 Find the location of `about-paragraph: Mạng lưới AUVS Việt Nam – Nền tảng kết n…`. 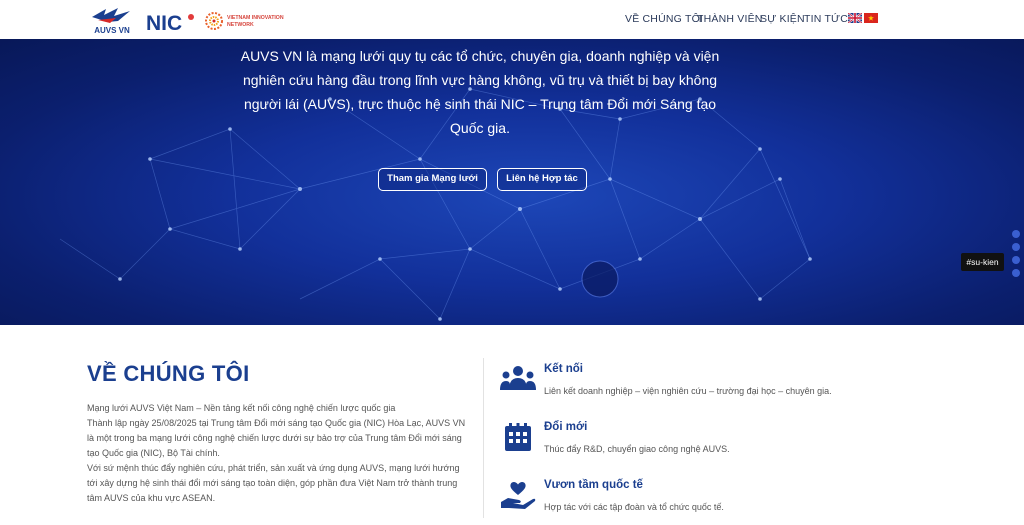

about-paragraph: Mạng lưới AUVS Việt Nam – Nền tảng kết n… is located at coordinates (241, 408).